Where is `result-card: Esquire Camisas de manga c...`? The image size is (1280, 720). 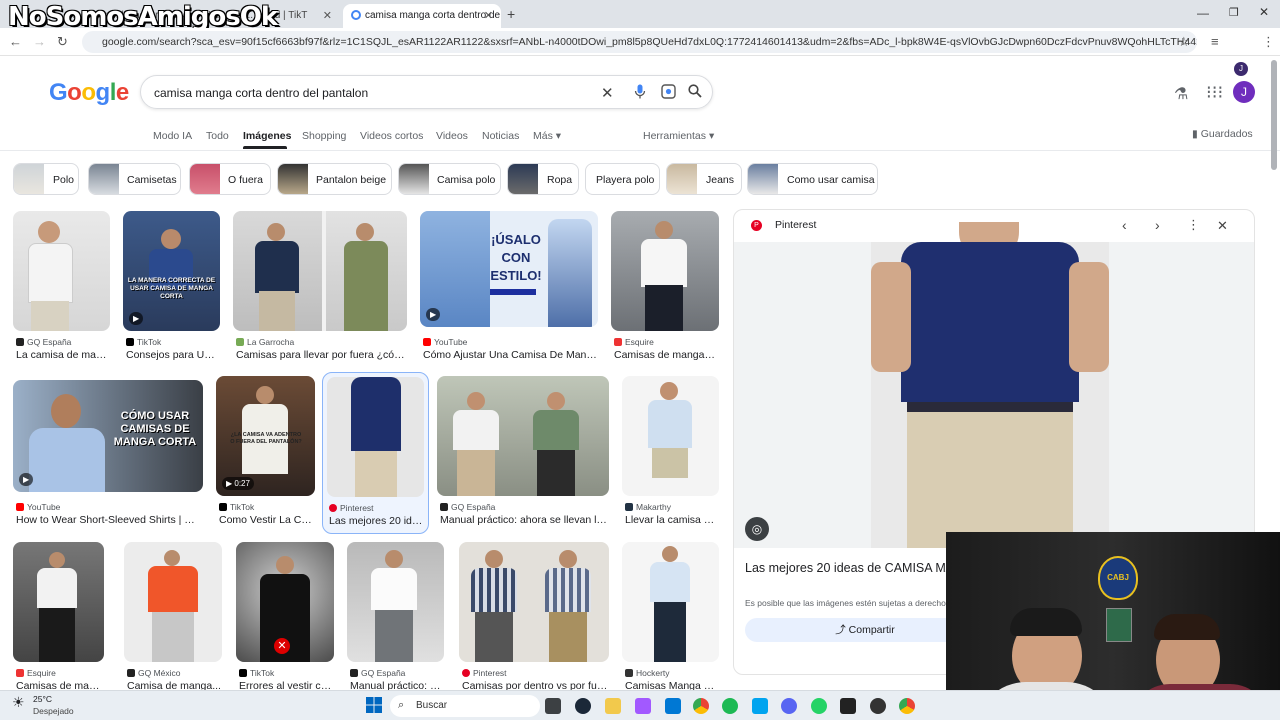
result-card: Esquire Camisas de manga c... is located at coordinates (665, 287).